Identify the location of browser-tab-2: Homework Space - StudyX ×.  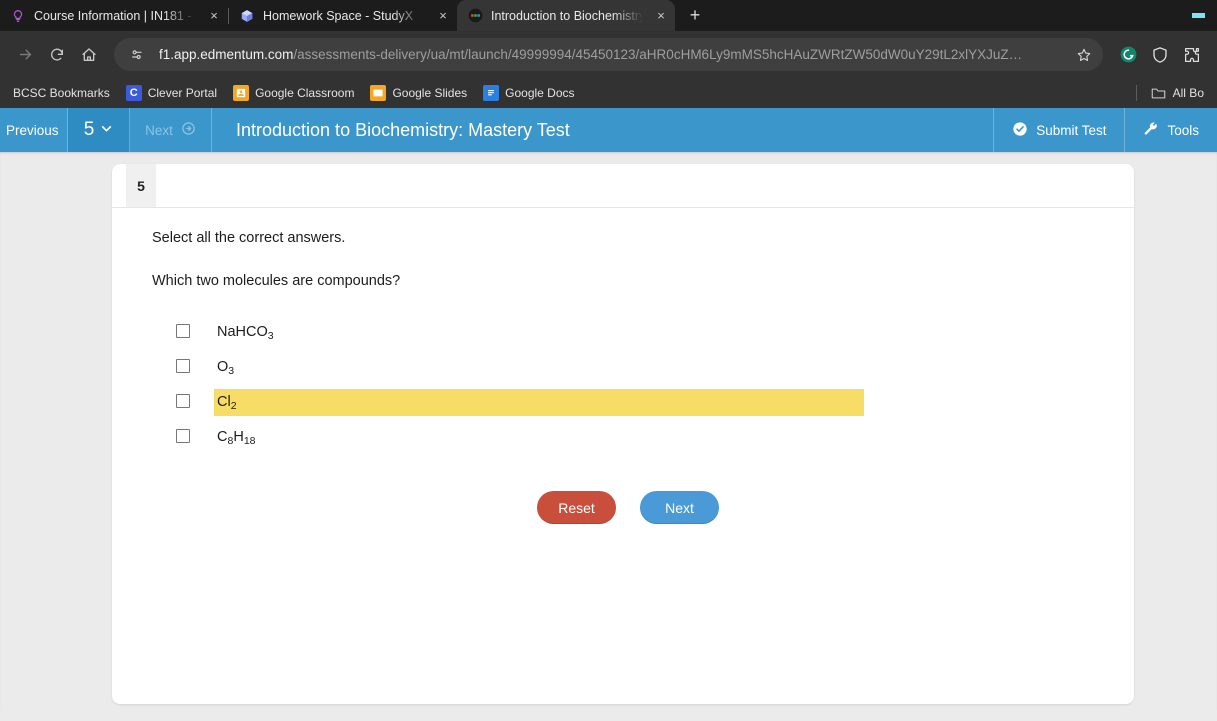
(343, 15).